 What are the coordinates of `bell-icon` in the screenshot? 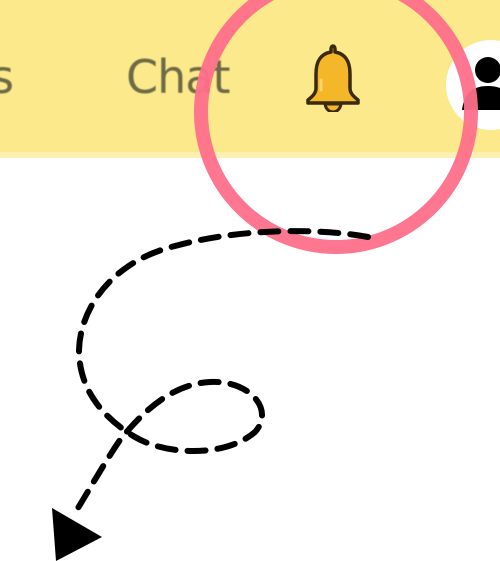 It's located at (333, 77).